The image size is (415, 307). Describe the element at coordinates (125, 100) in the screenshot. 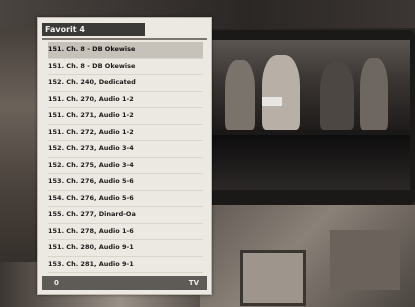

I see `channel-list-item: 151. Ch. 270, Audio 1-2` at that location.